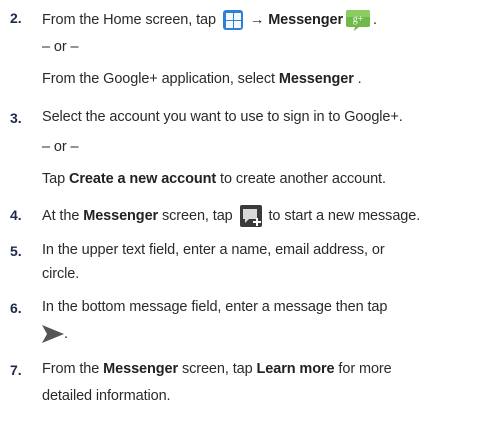  I want to click on arrow-glyph: →, so click(257, 19).